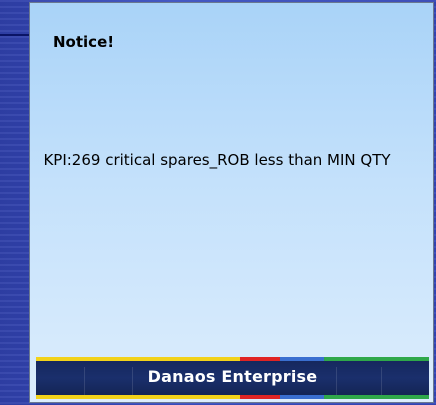 Image resolution: width=436 pixels, height=405 pixels. What do you see at coordinates (138, 397) in the screenshot?
I see `yellow-stripe-bottom` at bounding box center [138, 397].